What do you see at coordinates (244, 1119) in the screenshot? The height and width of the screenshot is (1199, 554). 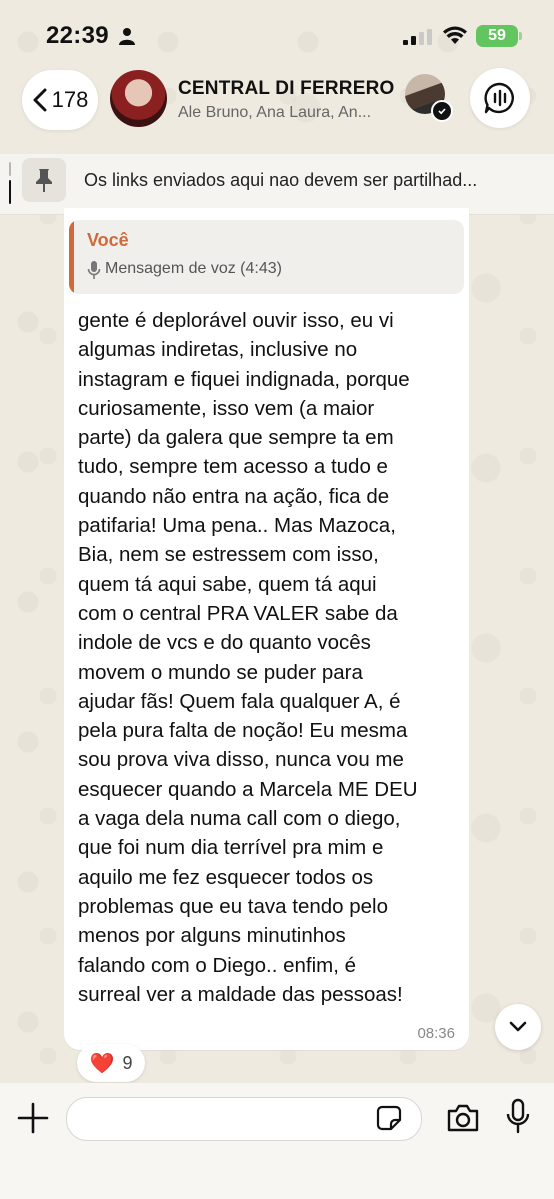 I see `message-input` at bounding box center [244, 1119].